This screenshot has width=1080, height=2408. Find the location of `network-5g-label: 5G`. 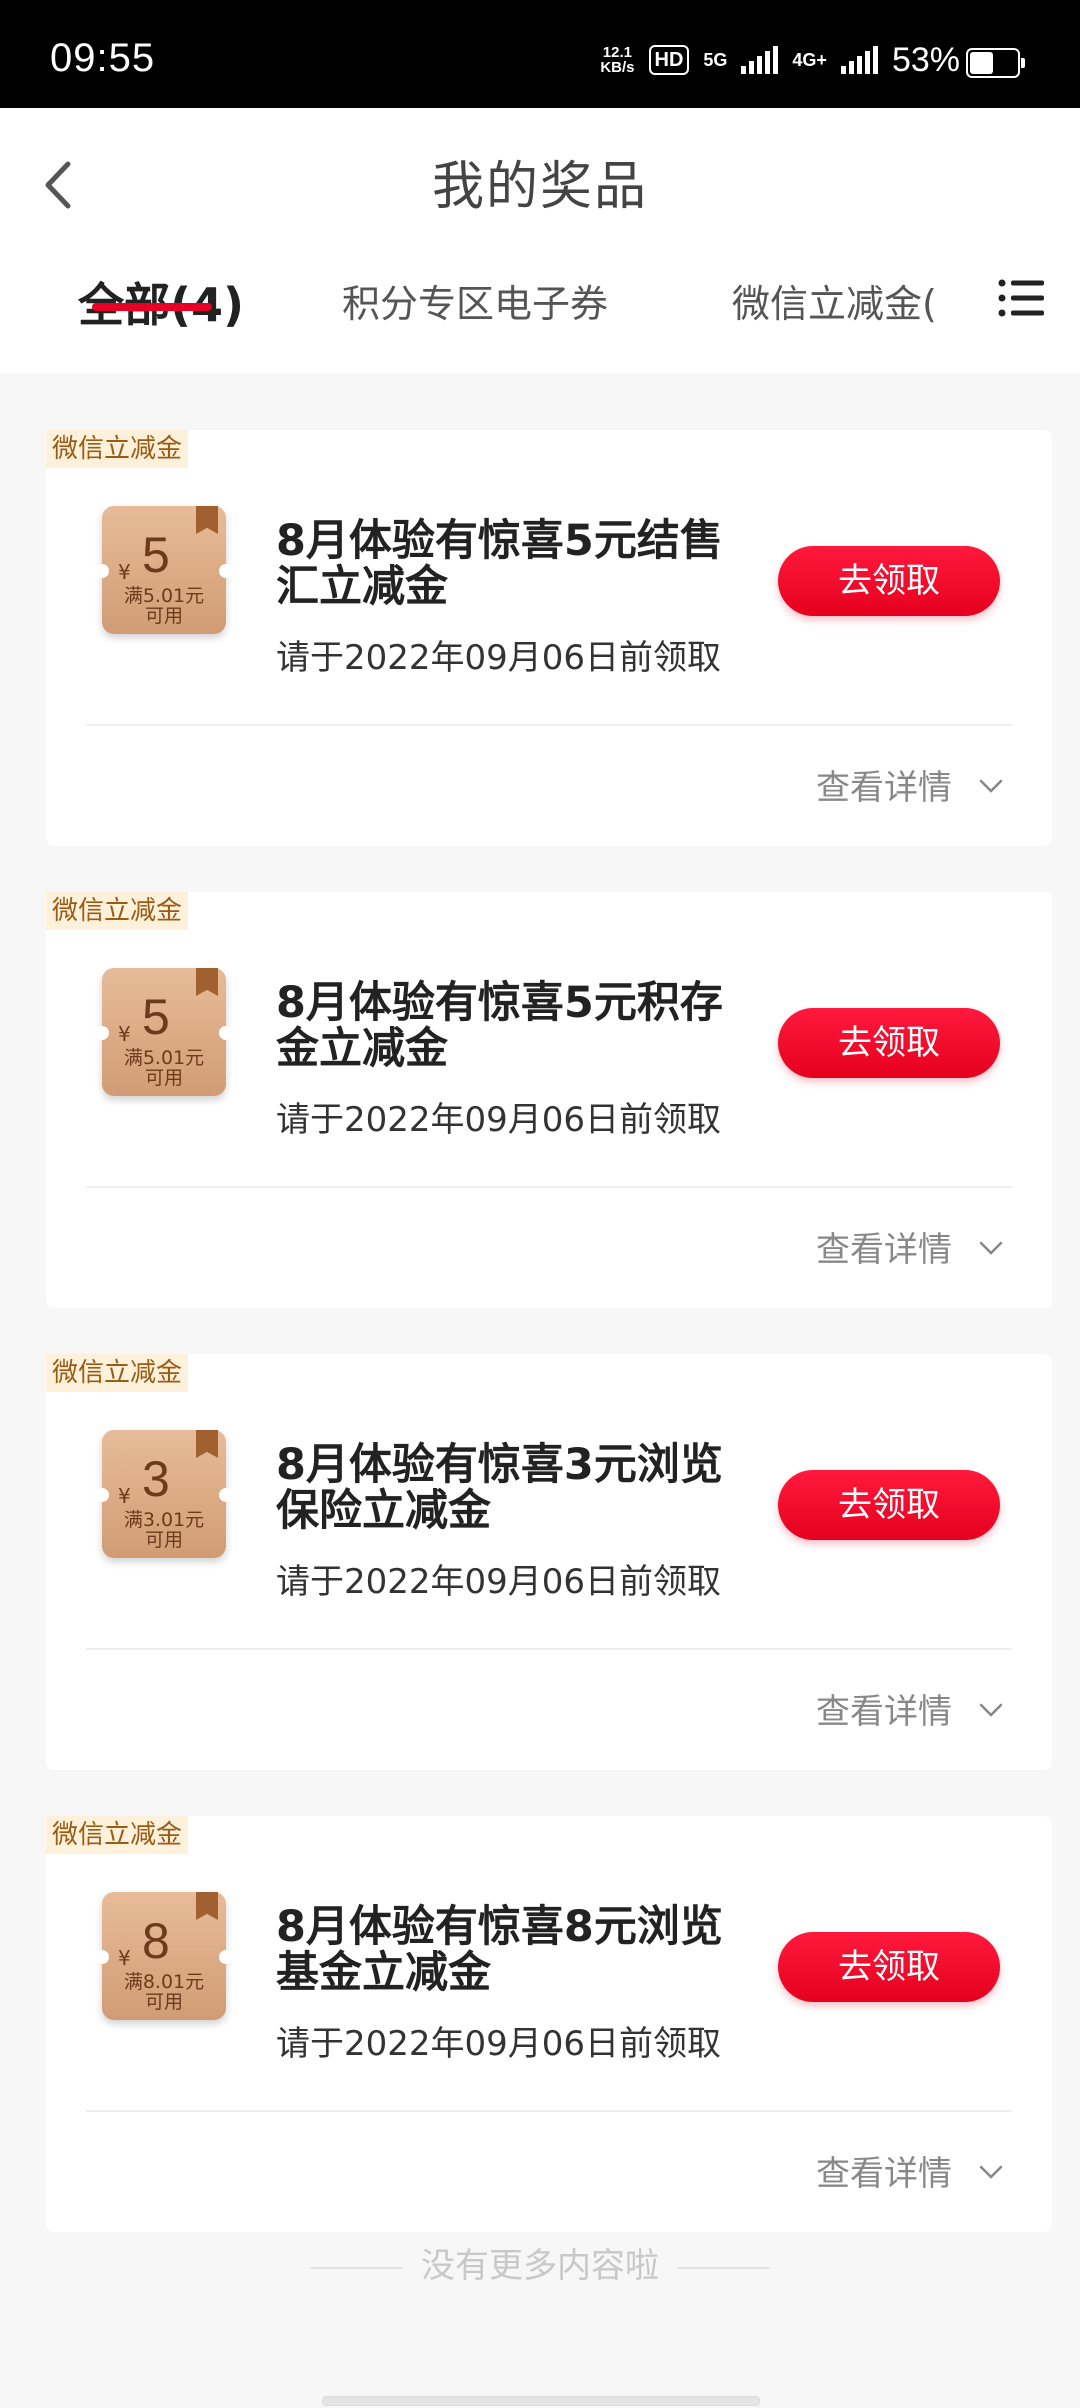

network-5g-label: 5G is located at coordinates (715, 59).